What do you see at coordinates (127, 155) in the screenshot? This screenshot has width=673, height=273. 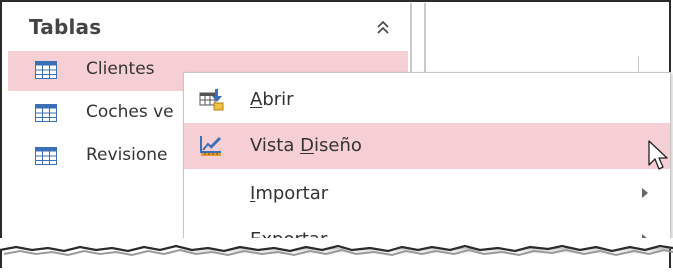 I see `nav-item-label: Revisione` at bounding box center [127, 155].